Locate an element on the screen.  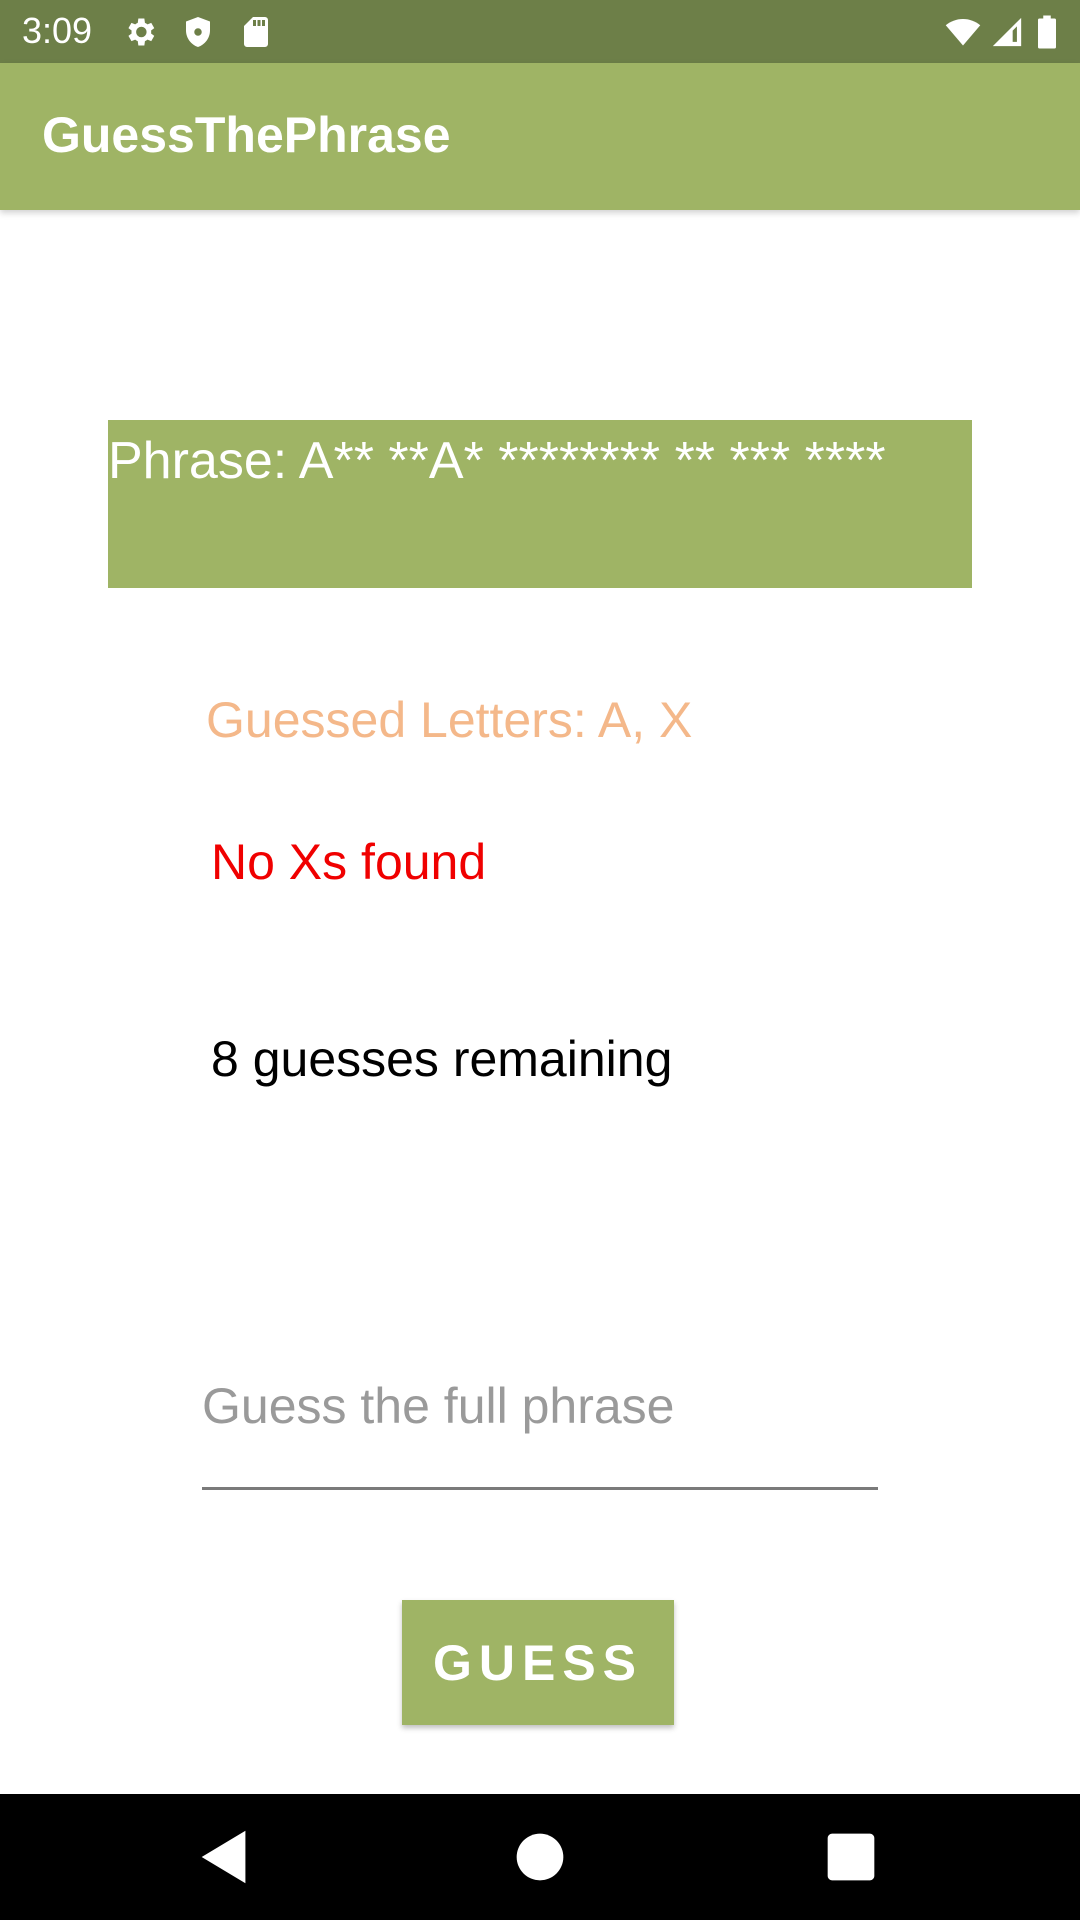
phrase-guess-input is located at coordinates (540, 1407).